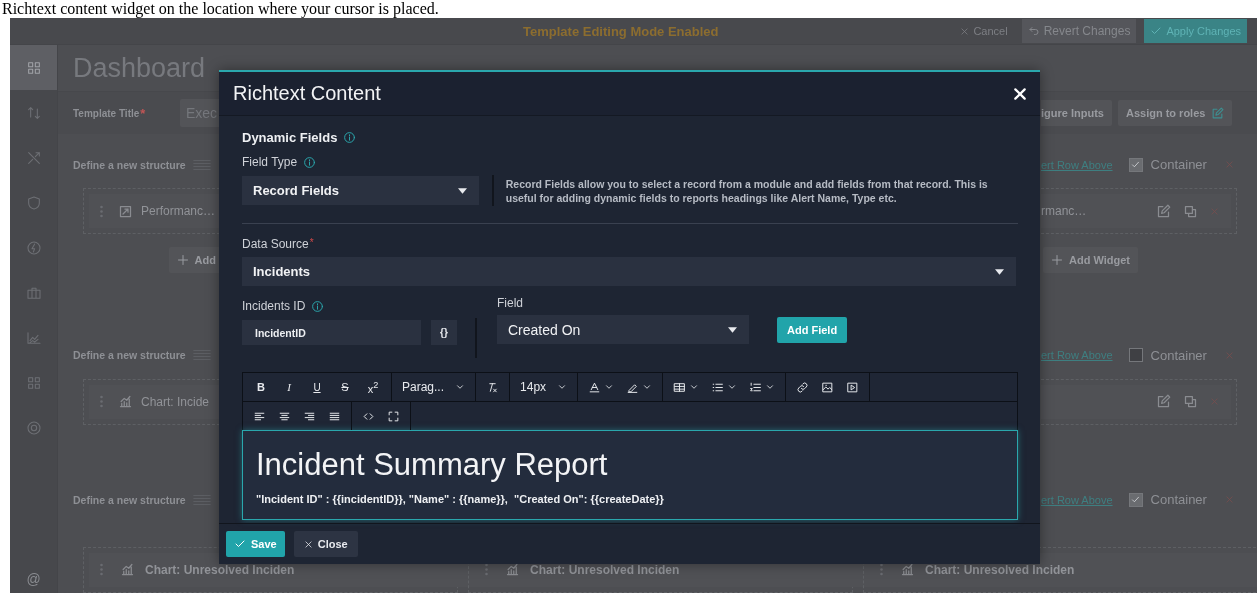 The height and width of the screenshot is (593, 1257). I want to click on add-widget-button: Add Widget, so click(1090, 260).